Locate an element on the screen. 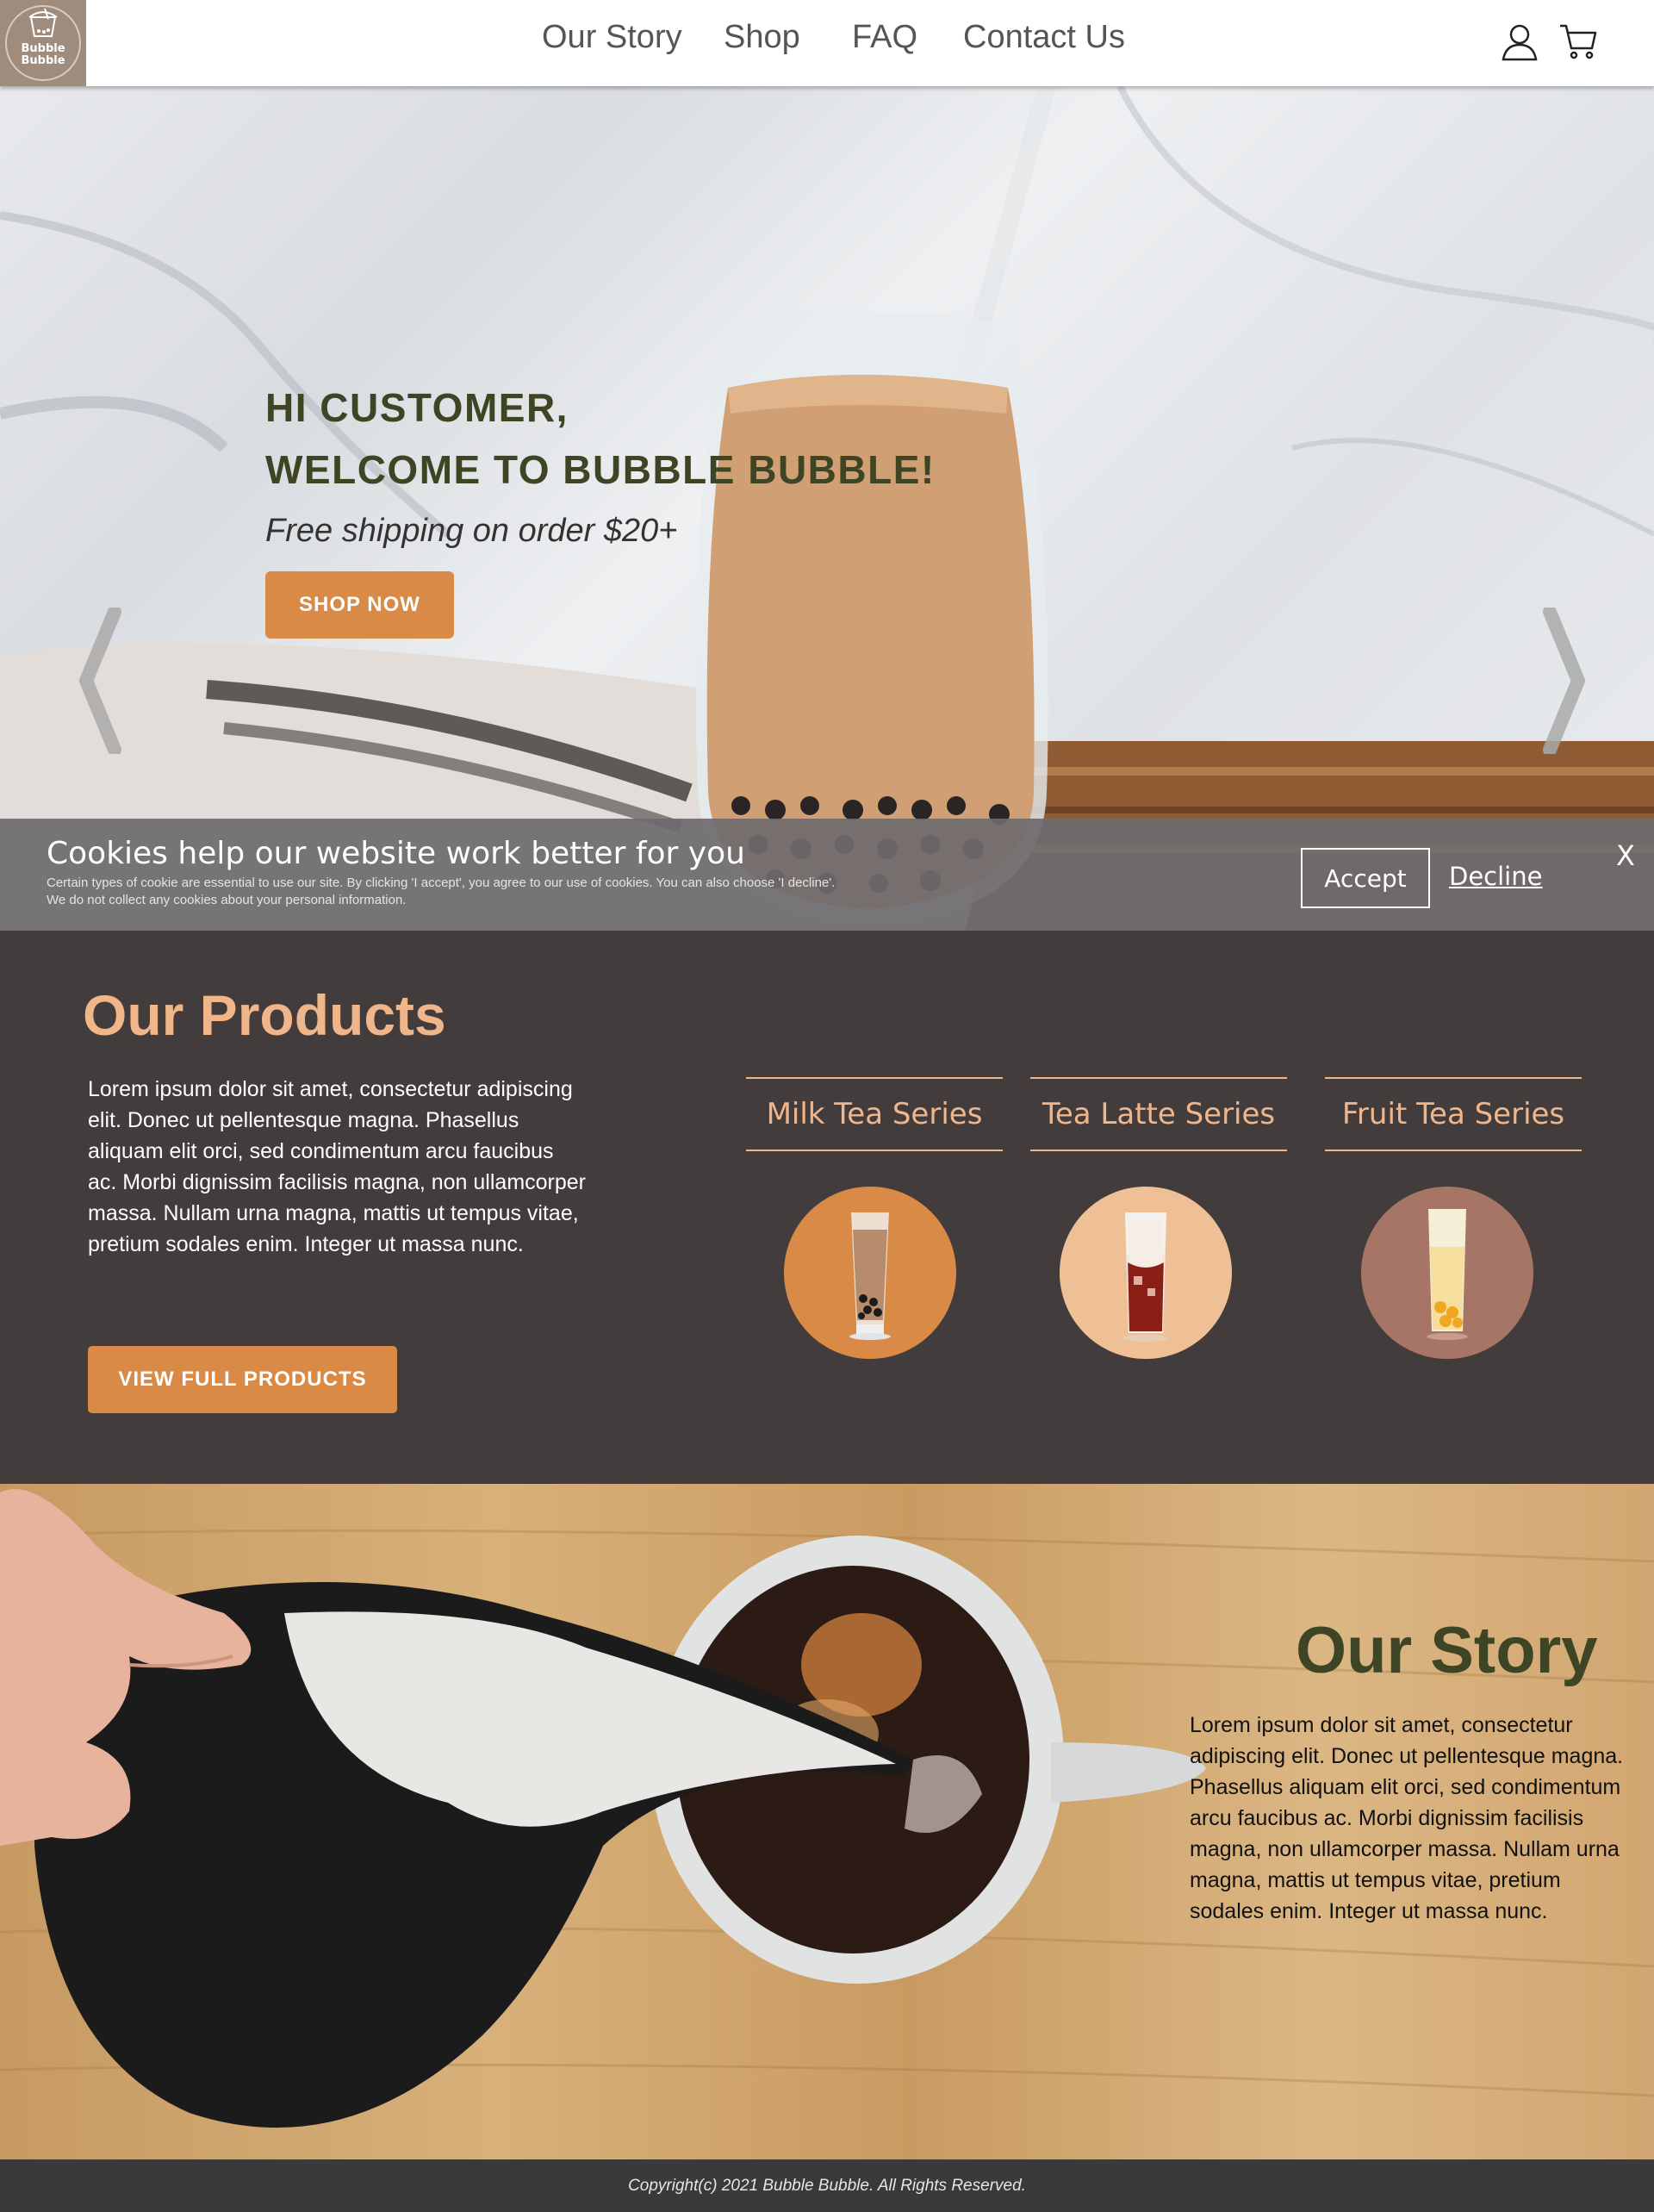  hero-subtitle: Free shipping on order $20+ is located at coordinates (472, 531).